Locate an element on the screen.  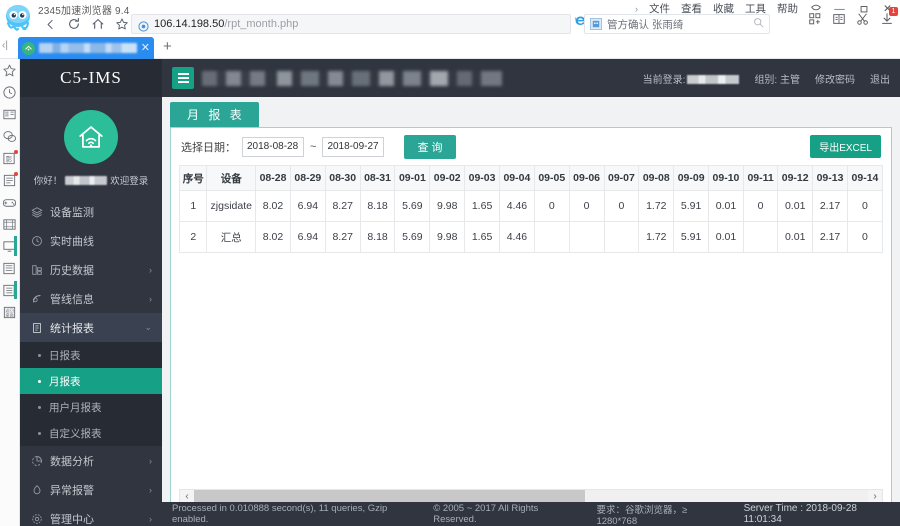
rail-history-icon is located at coordinates (9, 92).